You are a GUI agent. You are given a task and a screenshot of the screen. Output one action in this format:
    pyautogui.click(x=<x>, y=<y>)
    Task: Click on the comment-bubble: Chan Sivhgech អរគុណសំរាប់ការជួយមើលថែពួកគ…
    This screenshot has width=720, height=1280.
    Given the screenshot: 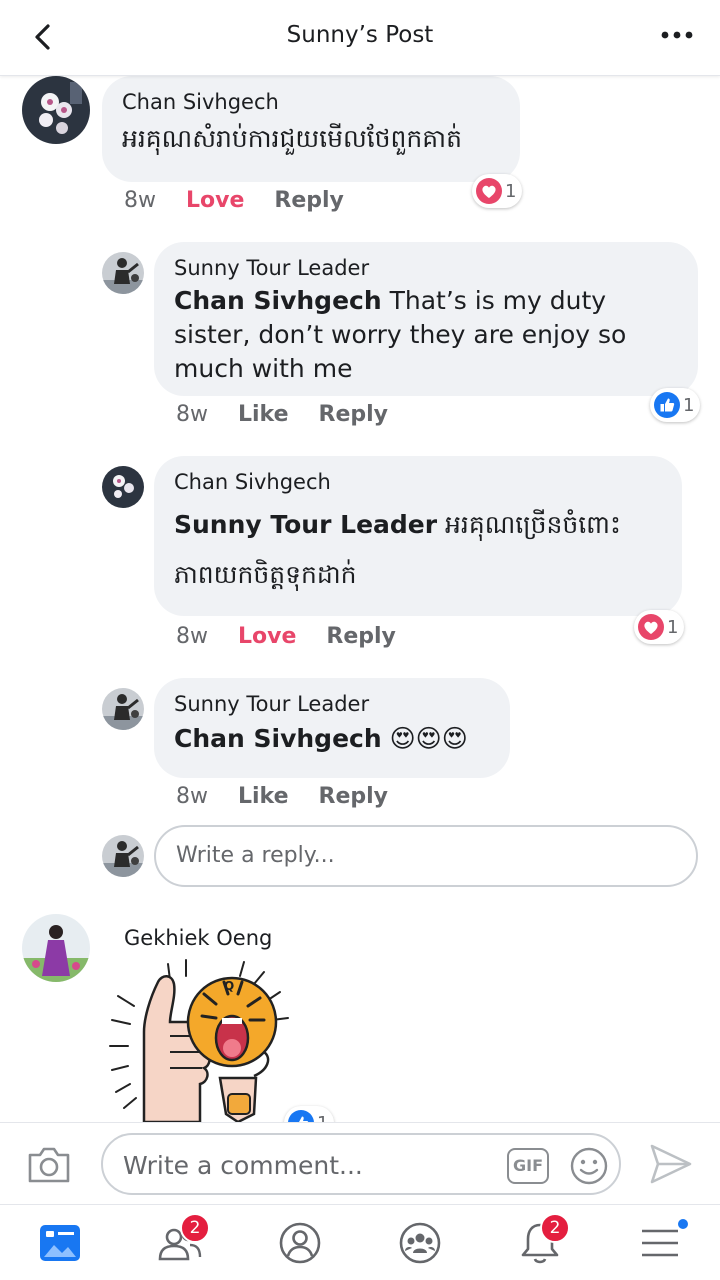 What is the action you would take?
    pyautogui.click(x=311, y=129)
    